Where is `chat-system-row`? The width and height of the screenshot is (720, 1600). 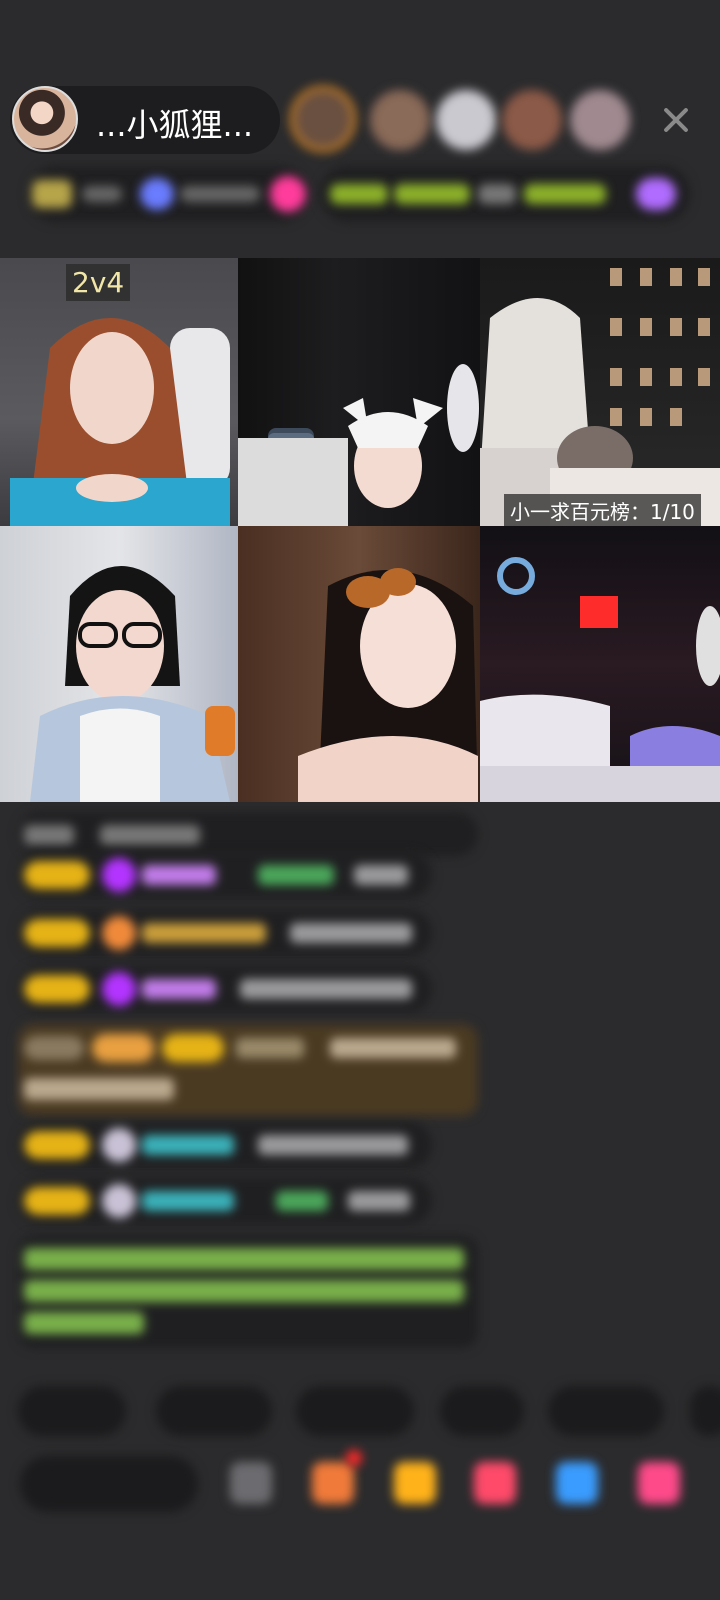
chat-system-row is located at coordinates (248, 834).